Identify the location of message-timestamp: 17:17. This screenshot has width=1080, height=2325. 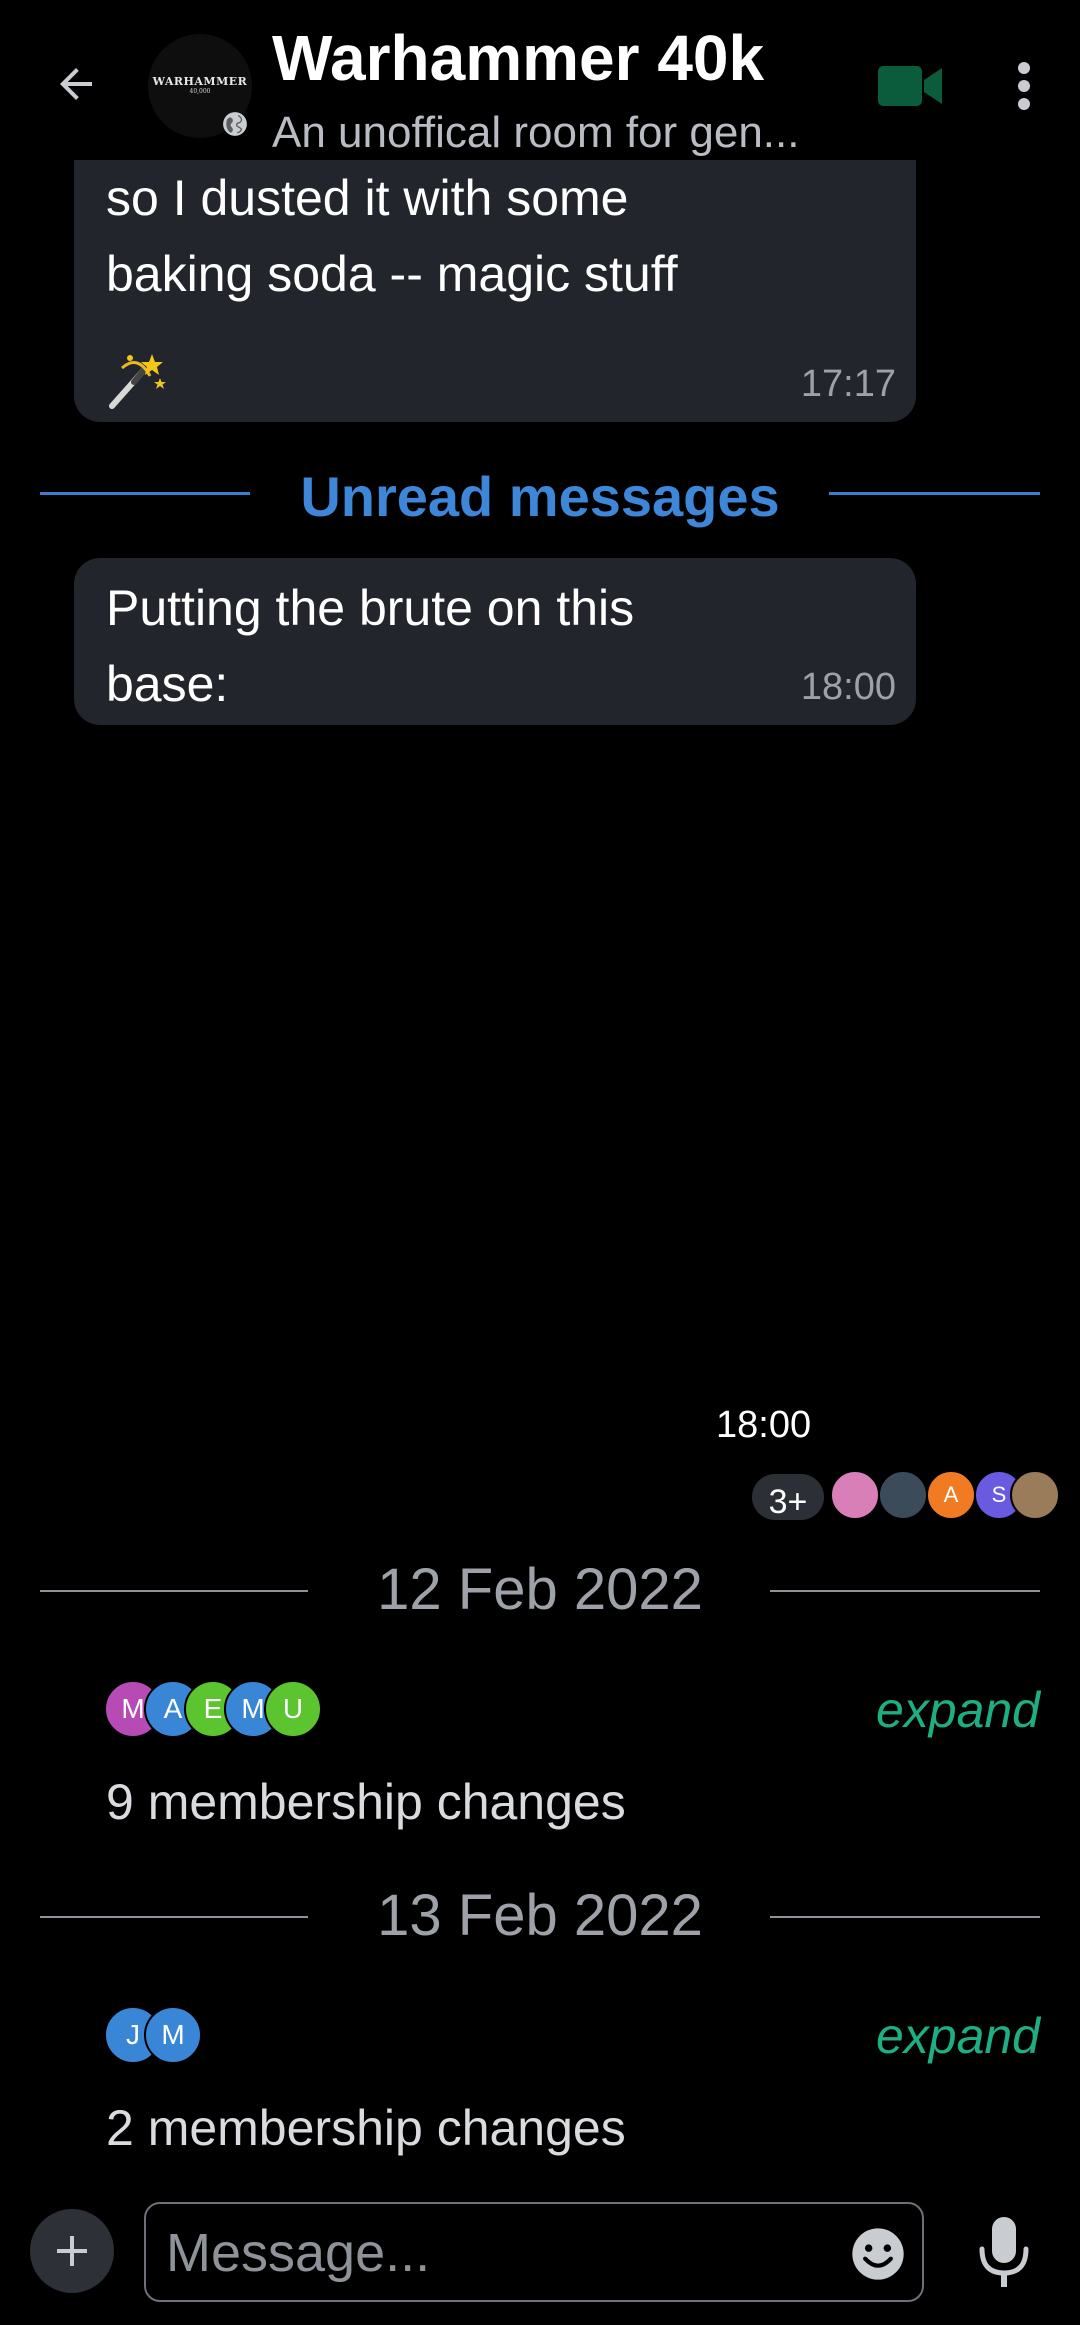
(848, 384).